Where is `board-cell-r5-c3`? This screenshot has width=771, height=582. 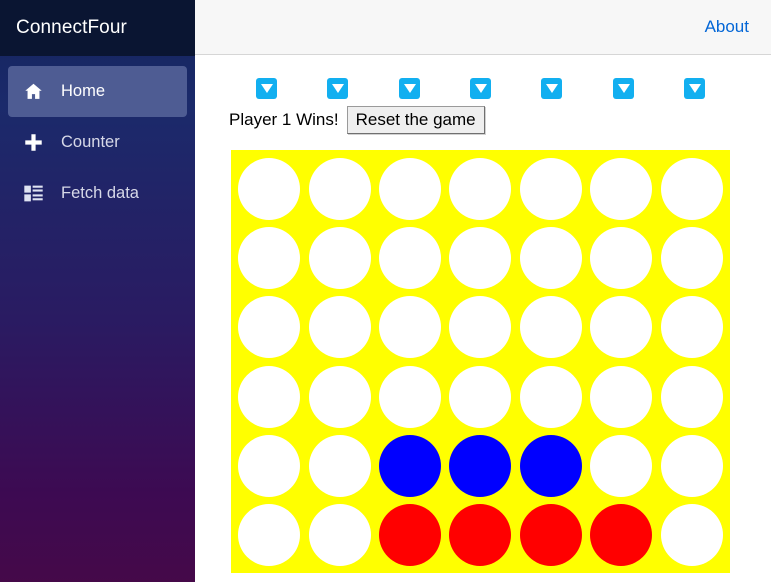 board-cell-r5-c3 is located at coordinates (410, 465).